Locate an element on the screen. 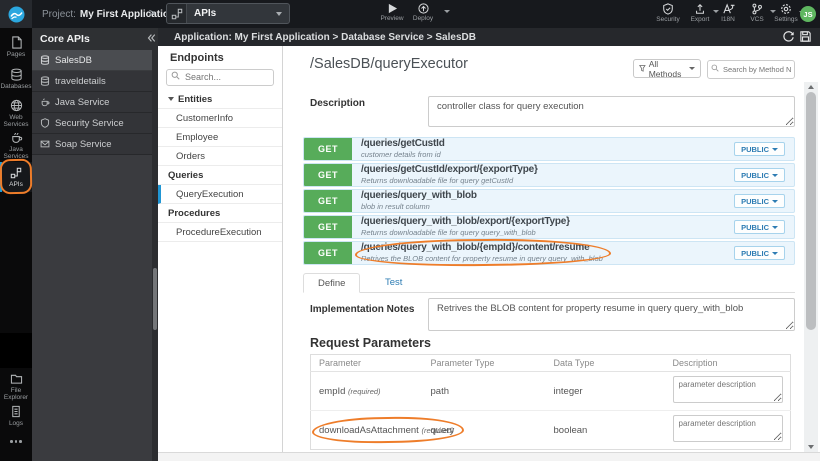  endpoint-item-queryexecution: QueryExecution is located at coordinates (220, 194).